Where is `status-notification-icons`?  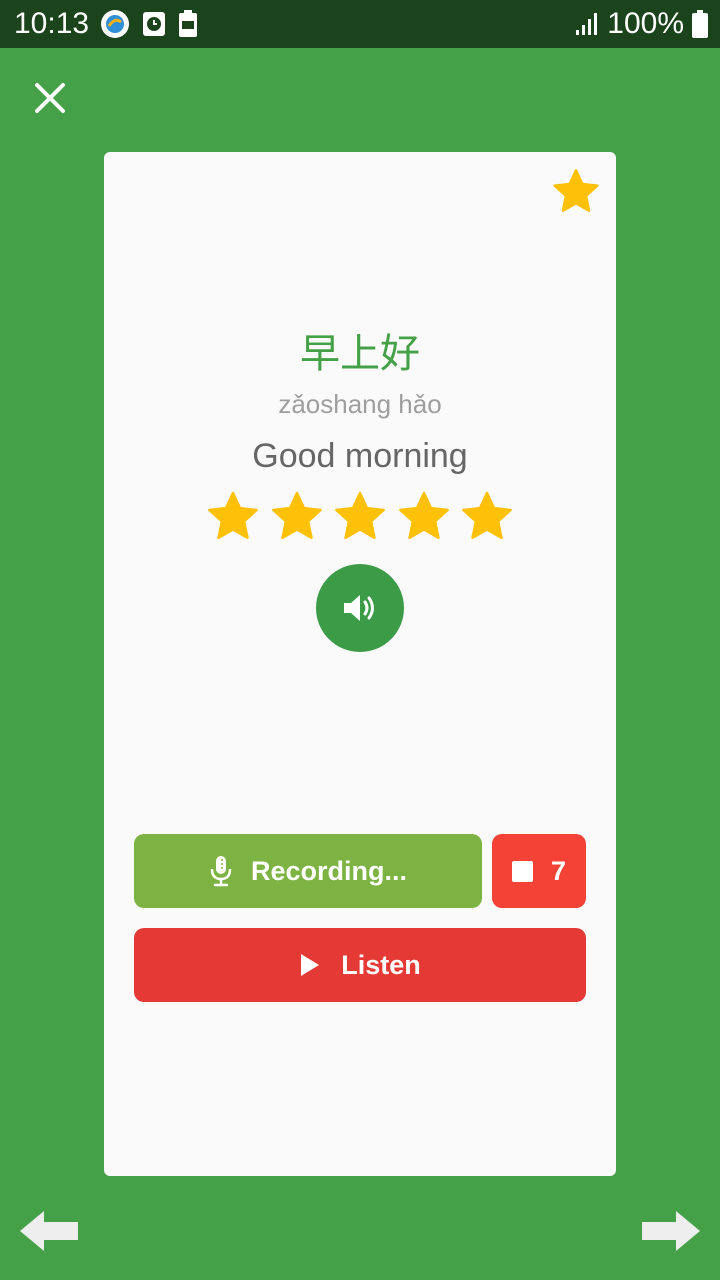 status-notification-icons is located at coordinates (149, 24).